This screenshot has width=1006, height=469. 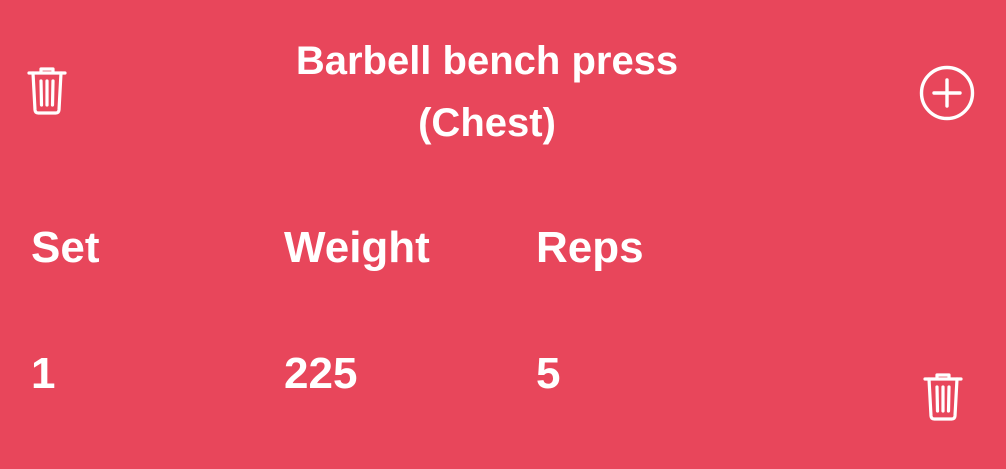 What do you see at coordinates (590, 247) in the screenshot?
I see `header-reps: Reps` at bounding box center [590, 247].